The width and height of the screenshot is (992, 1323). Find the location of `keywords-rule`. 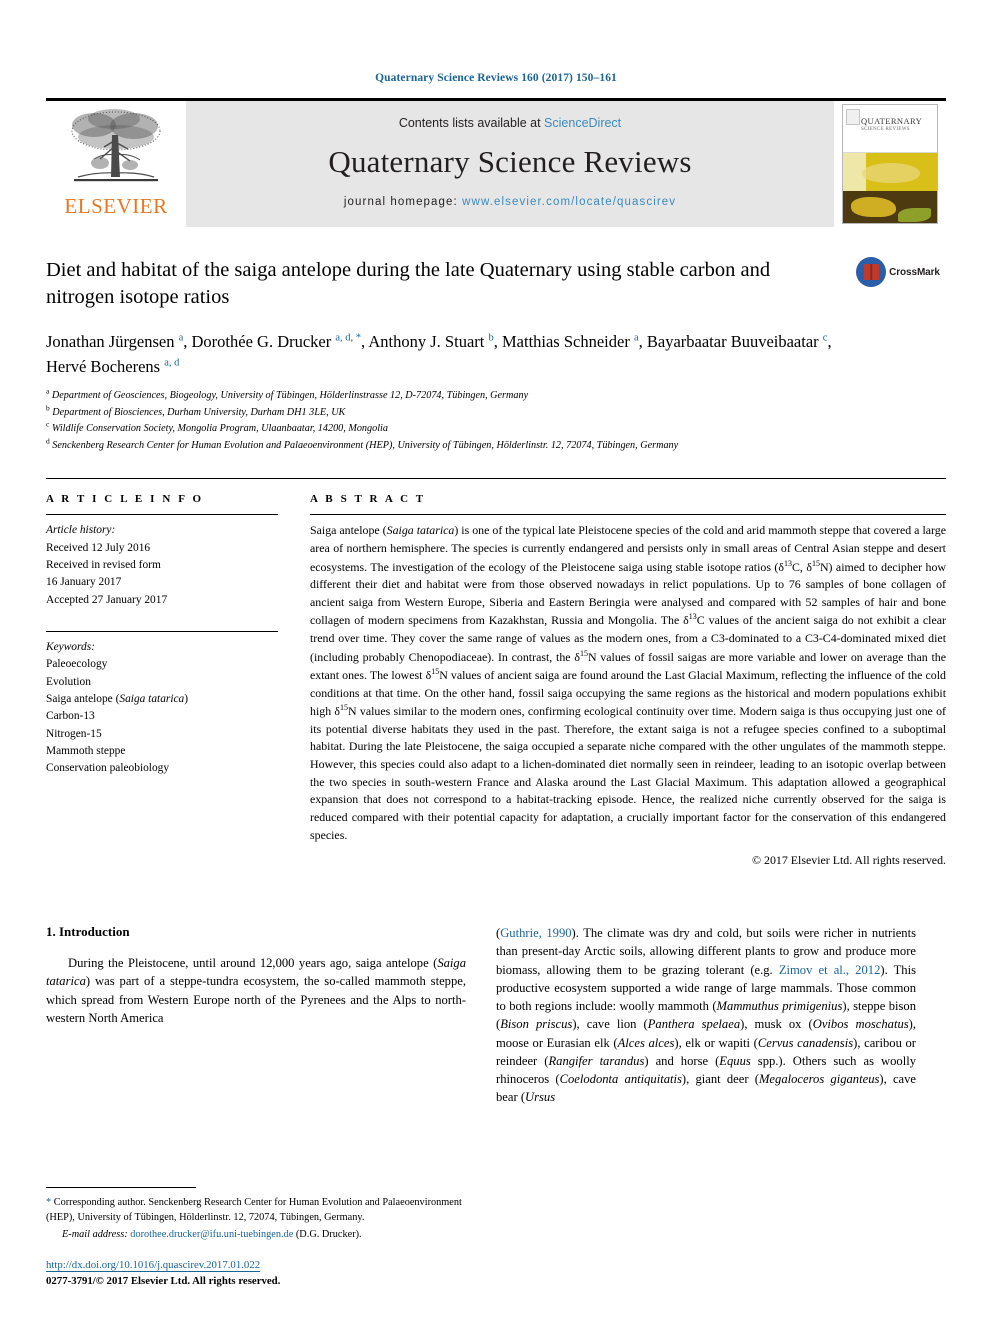

keywords-rule is located at coordinates (162, 631).